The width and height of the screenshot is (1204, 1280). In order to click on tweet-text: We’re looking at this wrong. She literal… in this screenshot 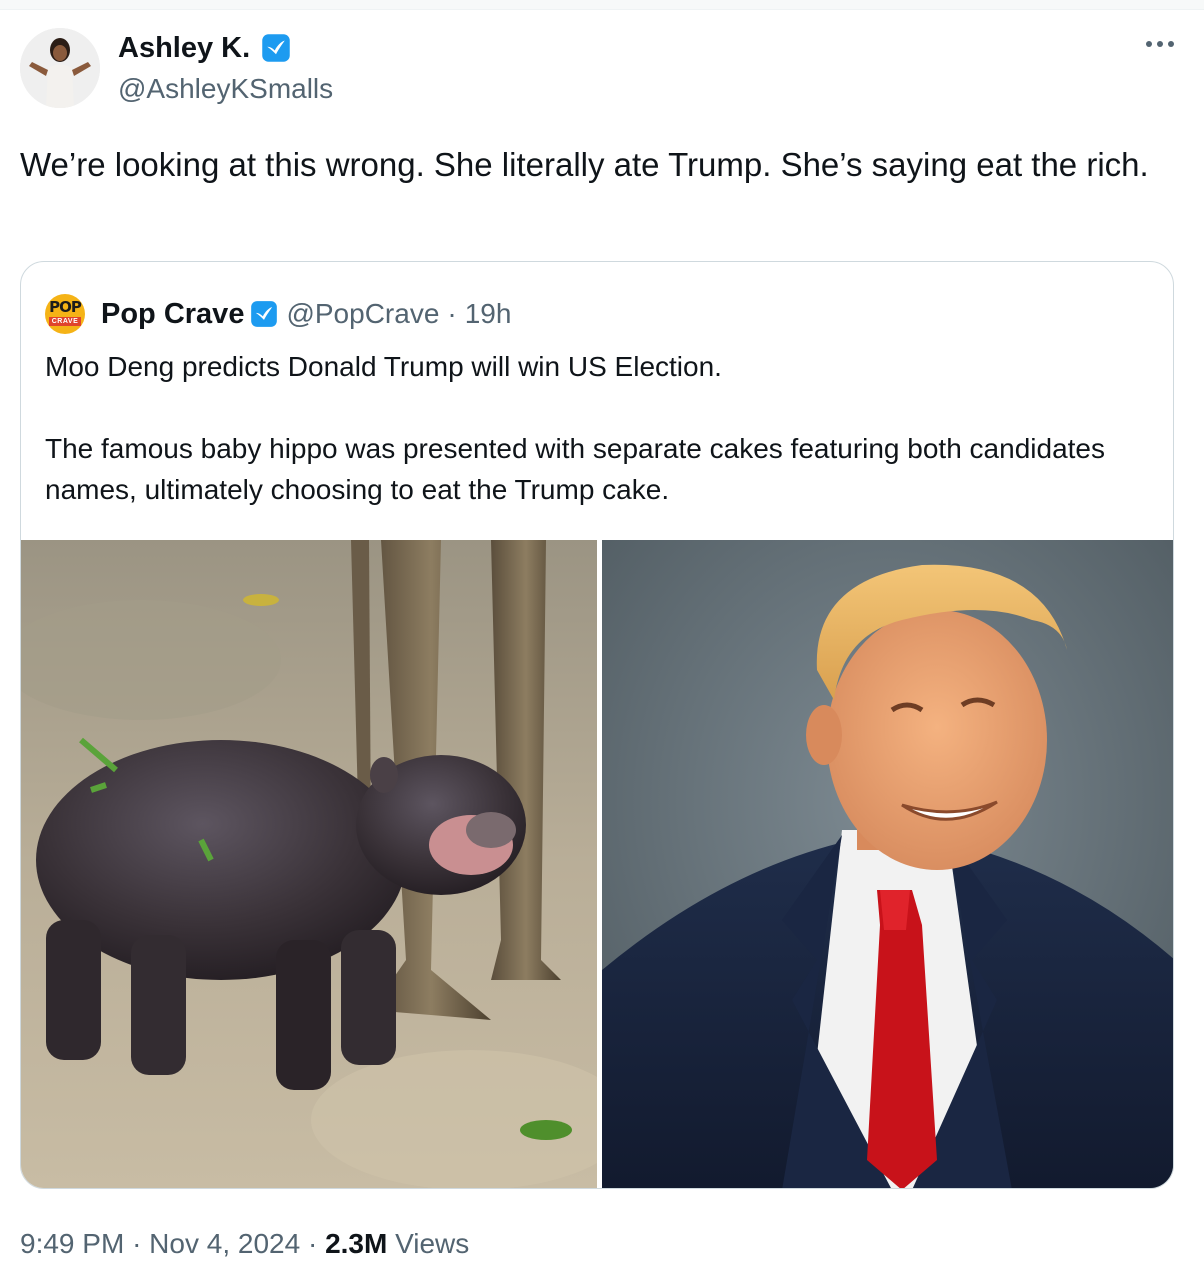, I will do `click(584, 164)`.